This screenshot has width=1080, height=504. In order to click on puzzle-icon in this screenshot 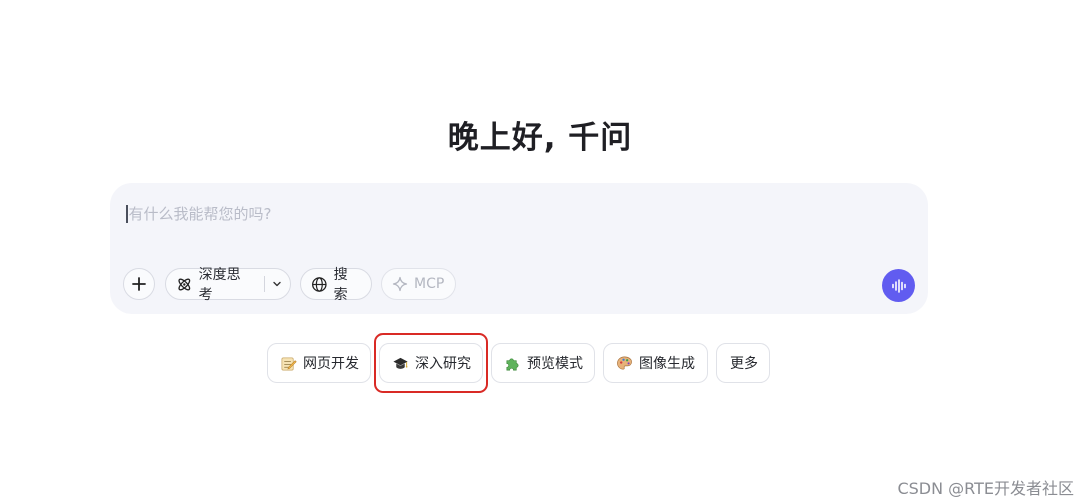, I will do `click(512, 363)`.